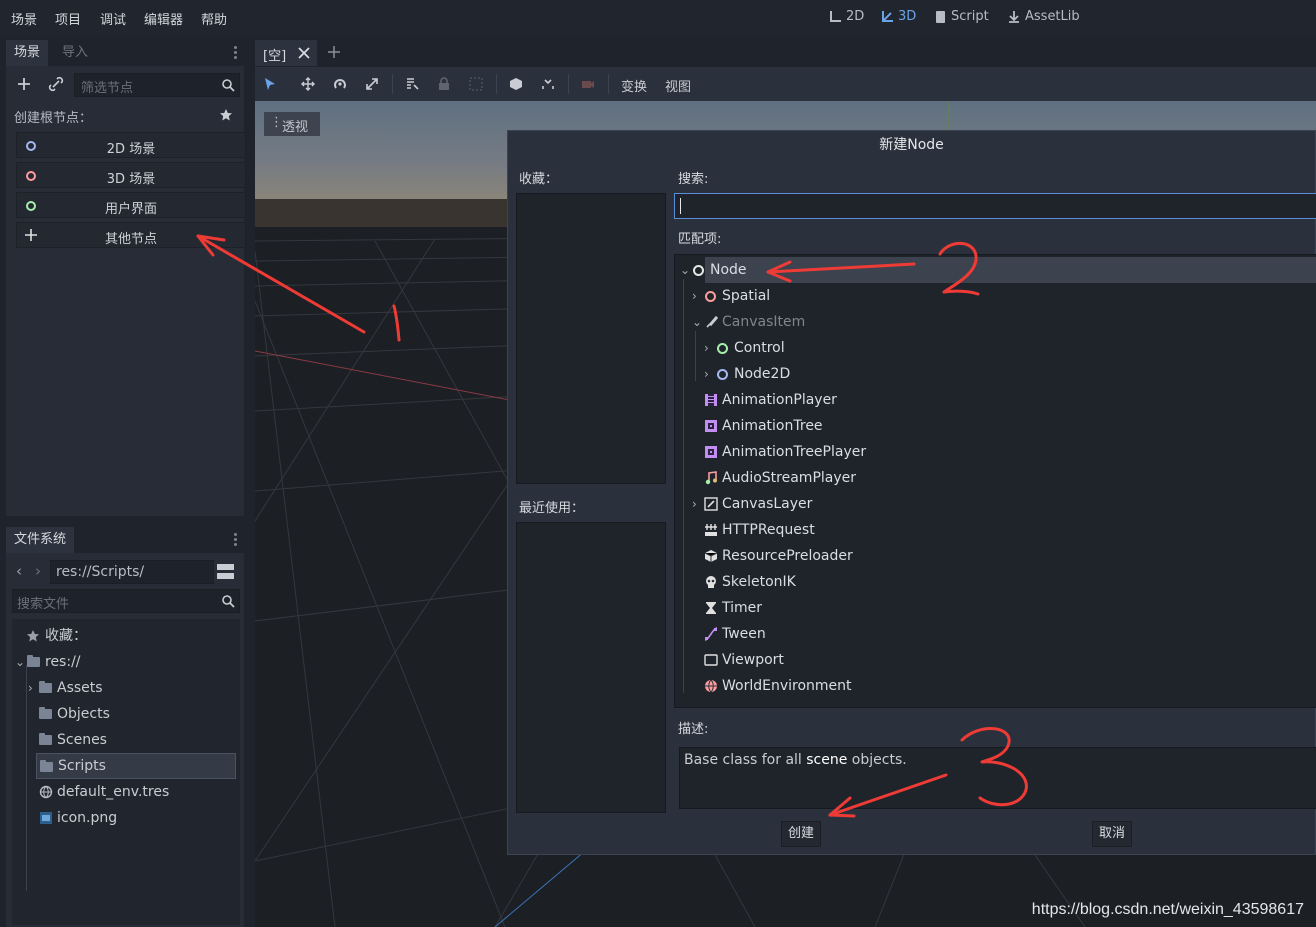 The width and height of the screenshot is (1316, 927). What do you see at coordinates (825, 634) in the screenshot?
I see `tree-row-tween: Tween` at bounding box center [825, 634].